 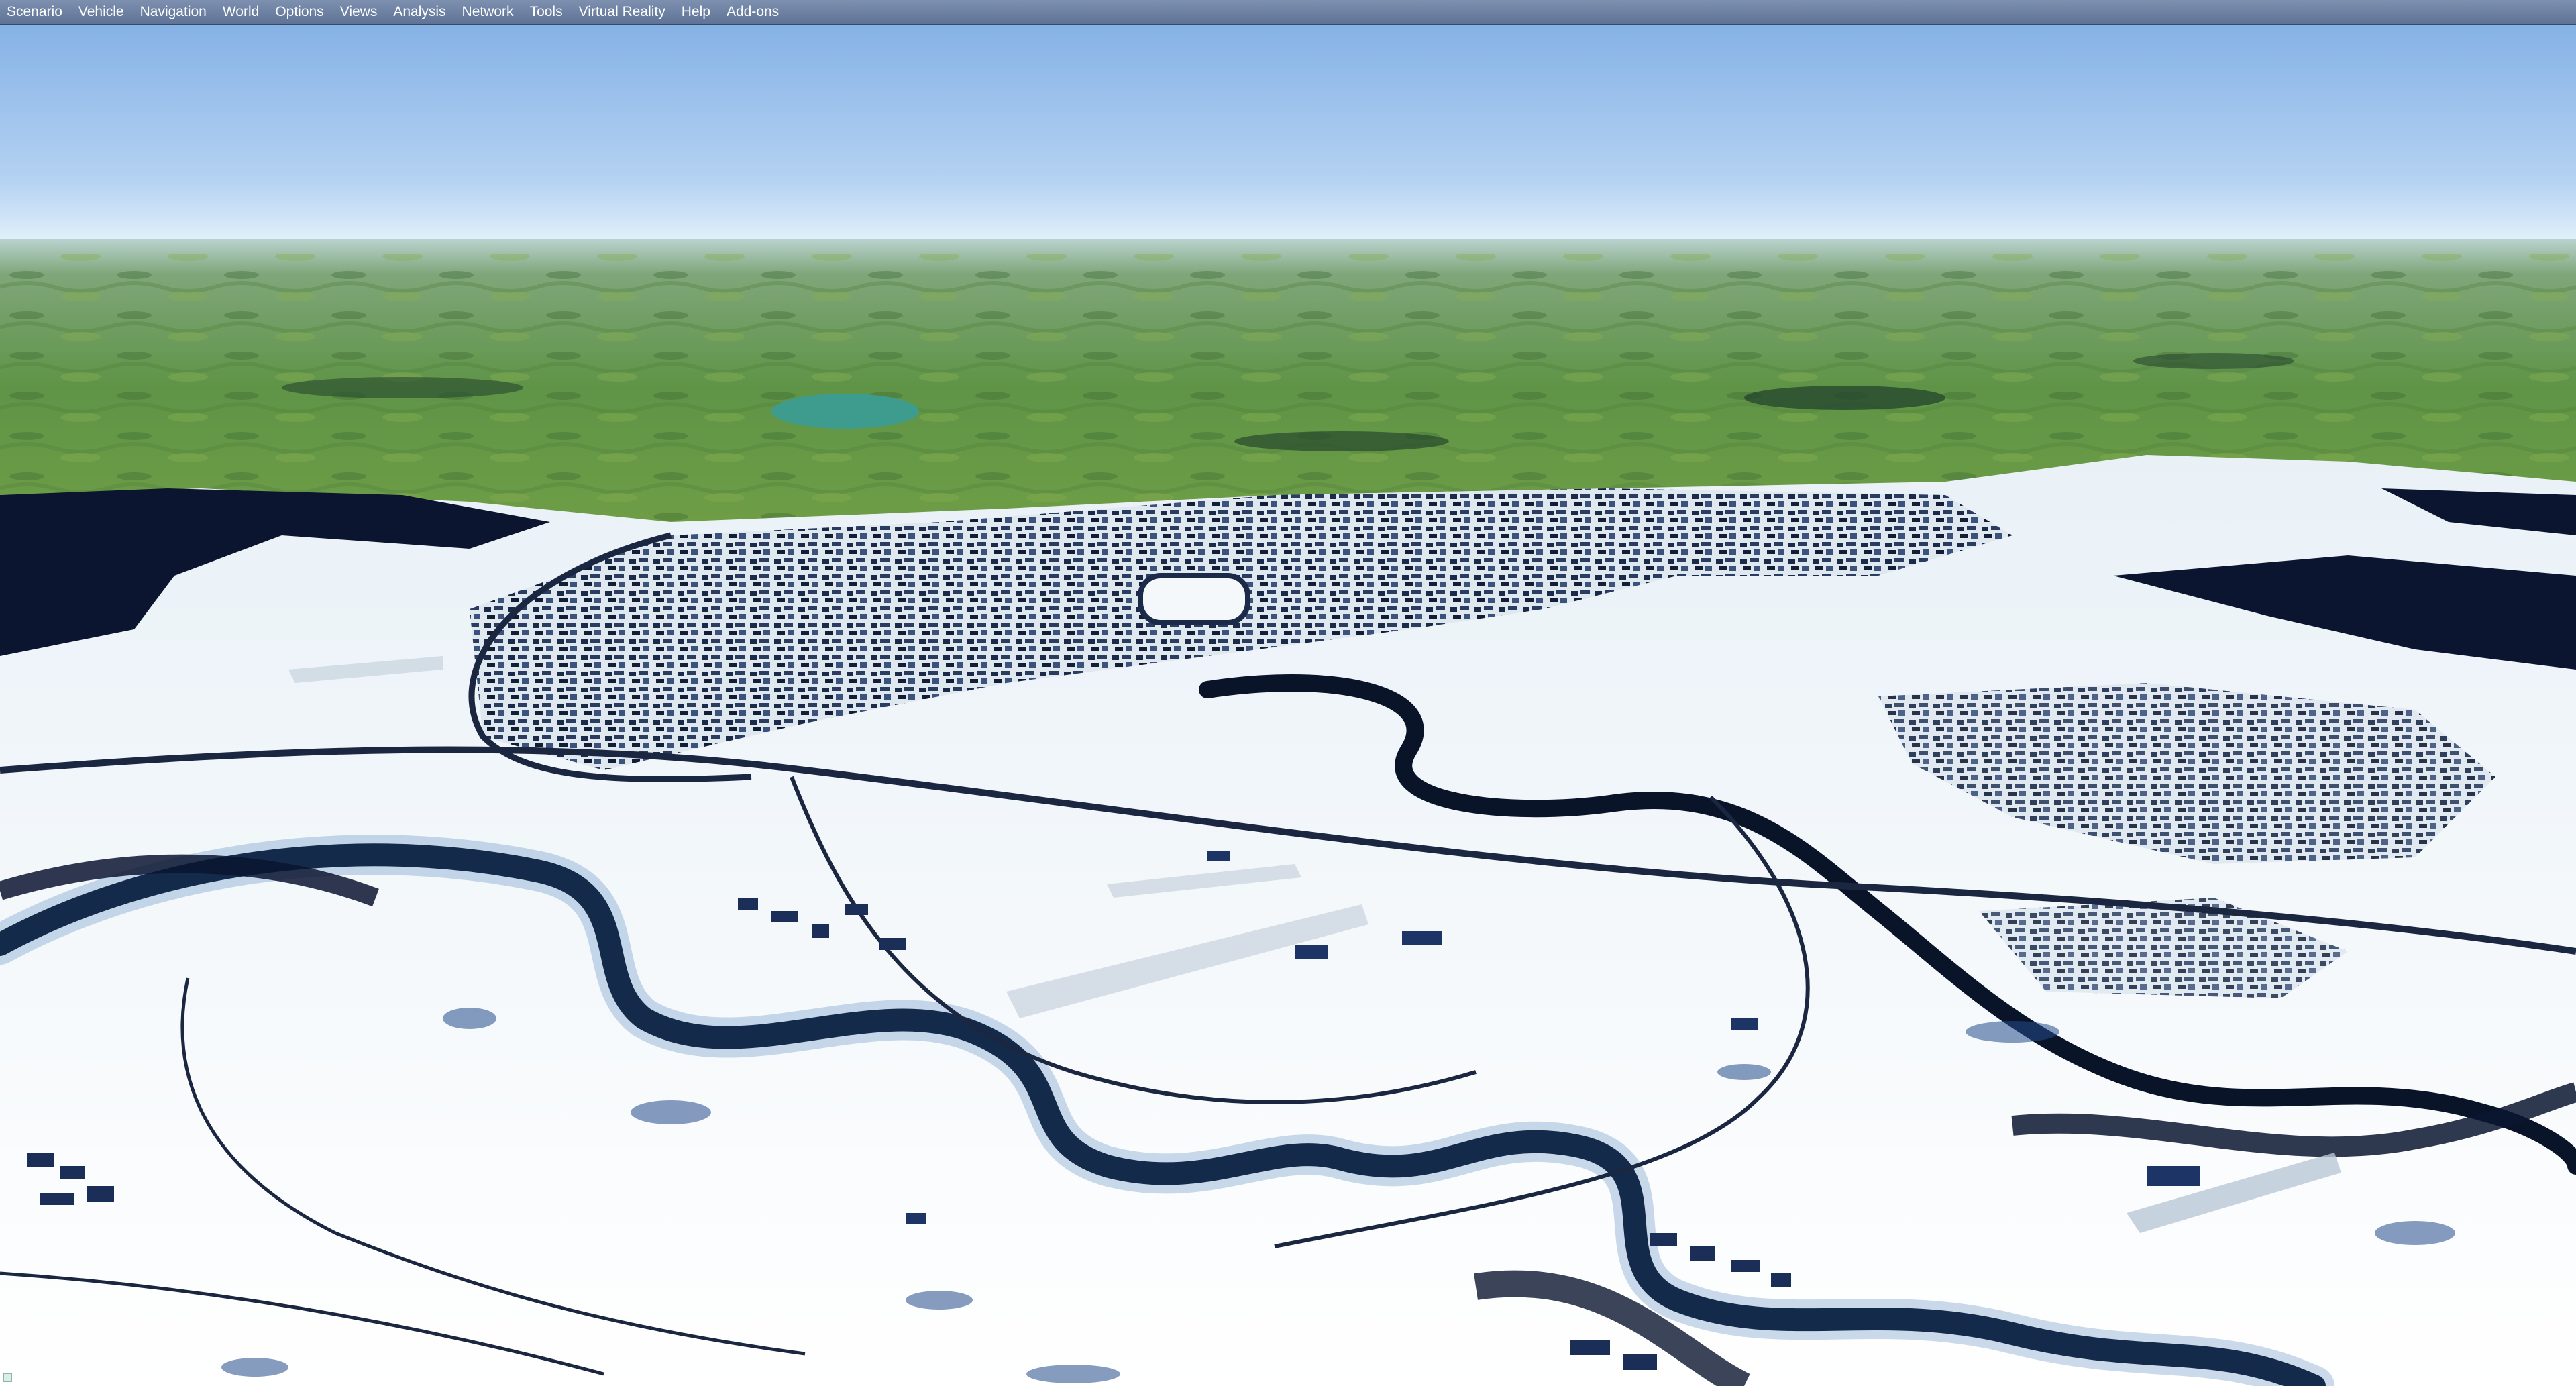 What do you see at coordinates (1194, 599) in the screenshot?
I see `stadium` at bounding box center [1194, 599].